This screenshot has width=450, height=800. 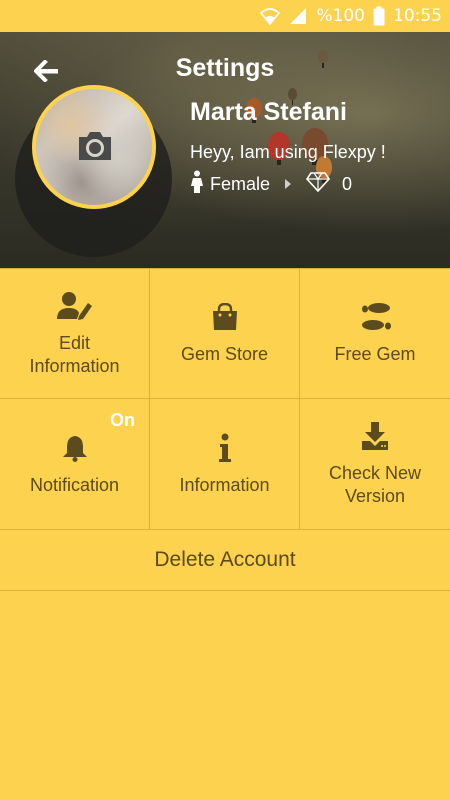 I want to click on gem-store-button: Gem Store, so click(x=225, y=333).